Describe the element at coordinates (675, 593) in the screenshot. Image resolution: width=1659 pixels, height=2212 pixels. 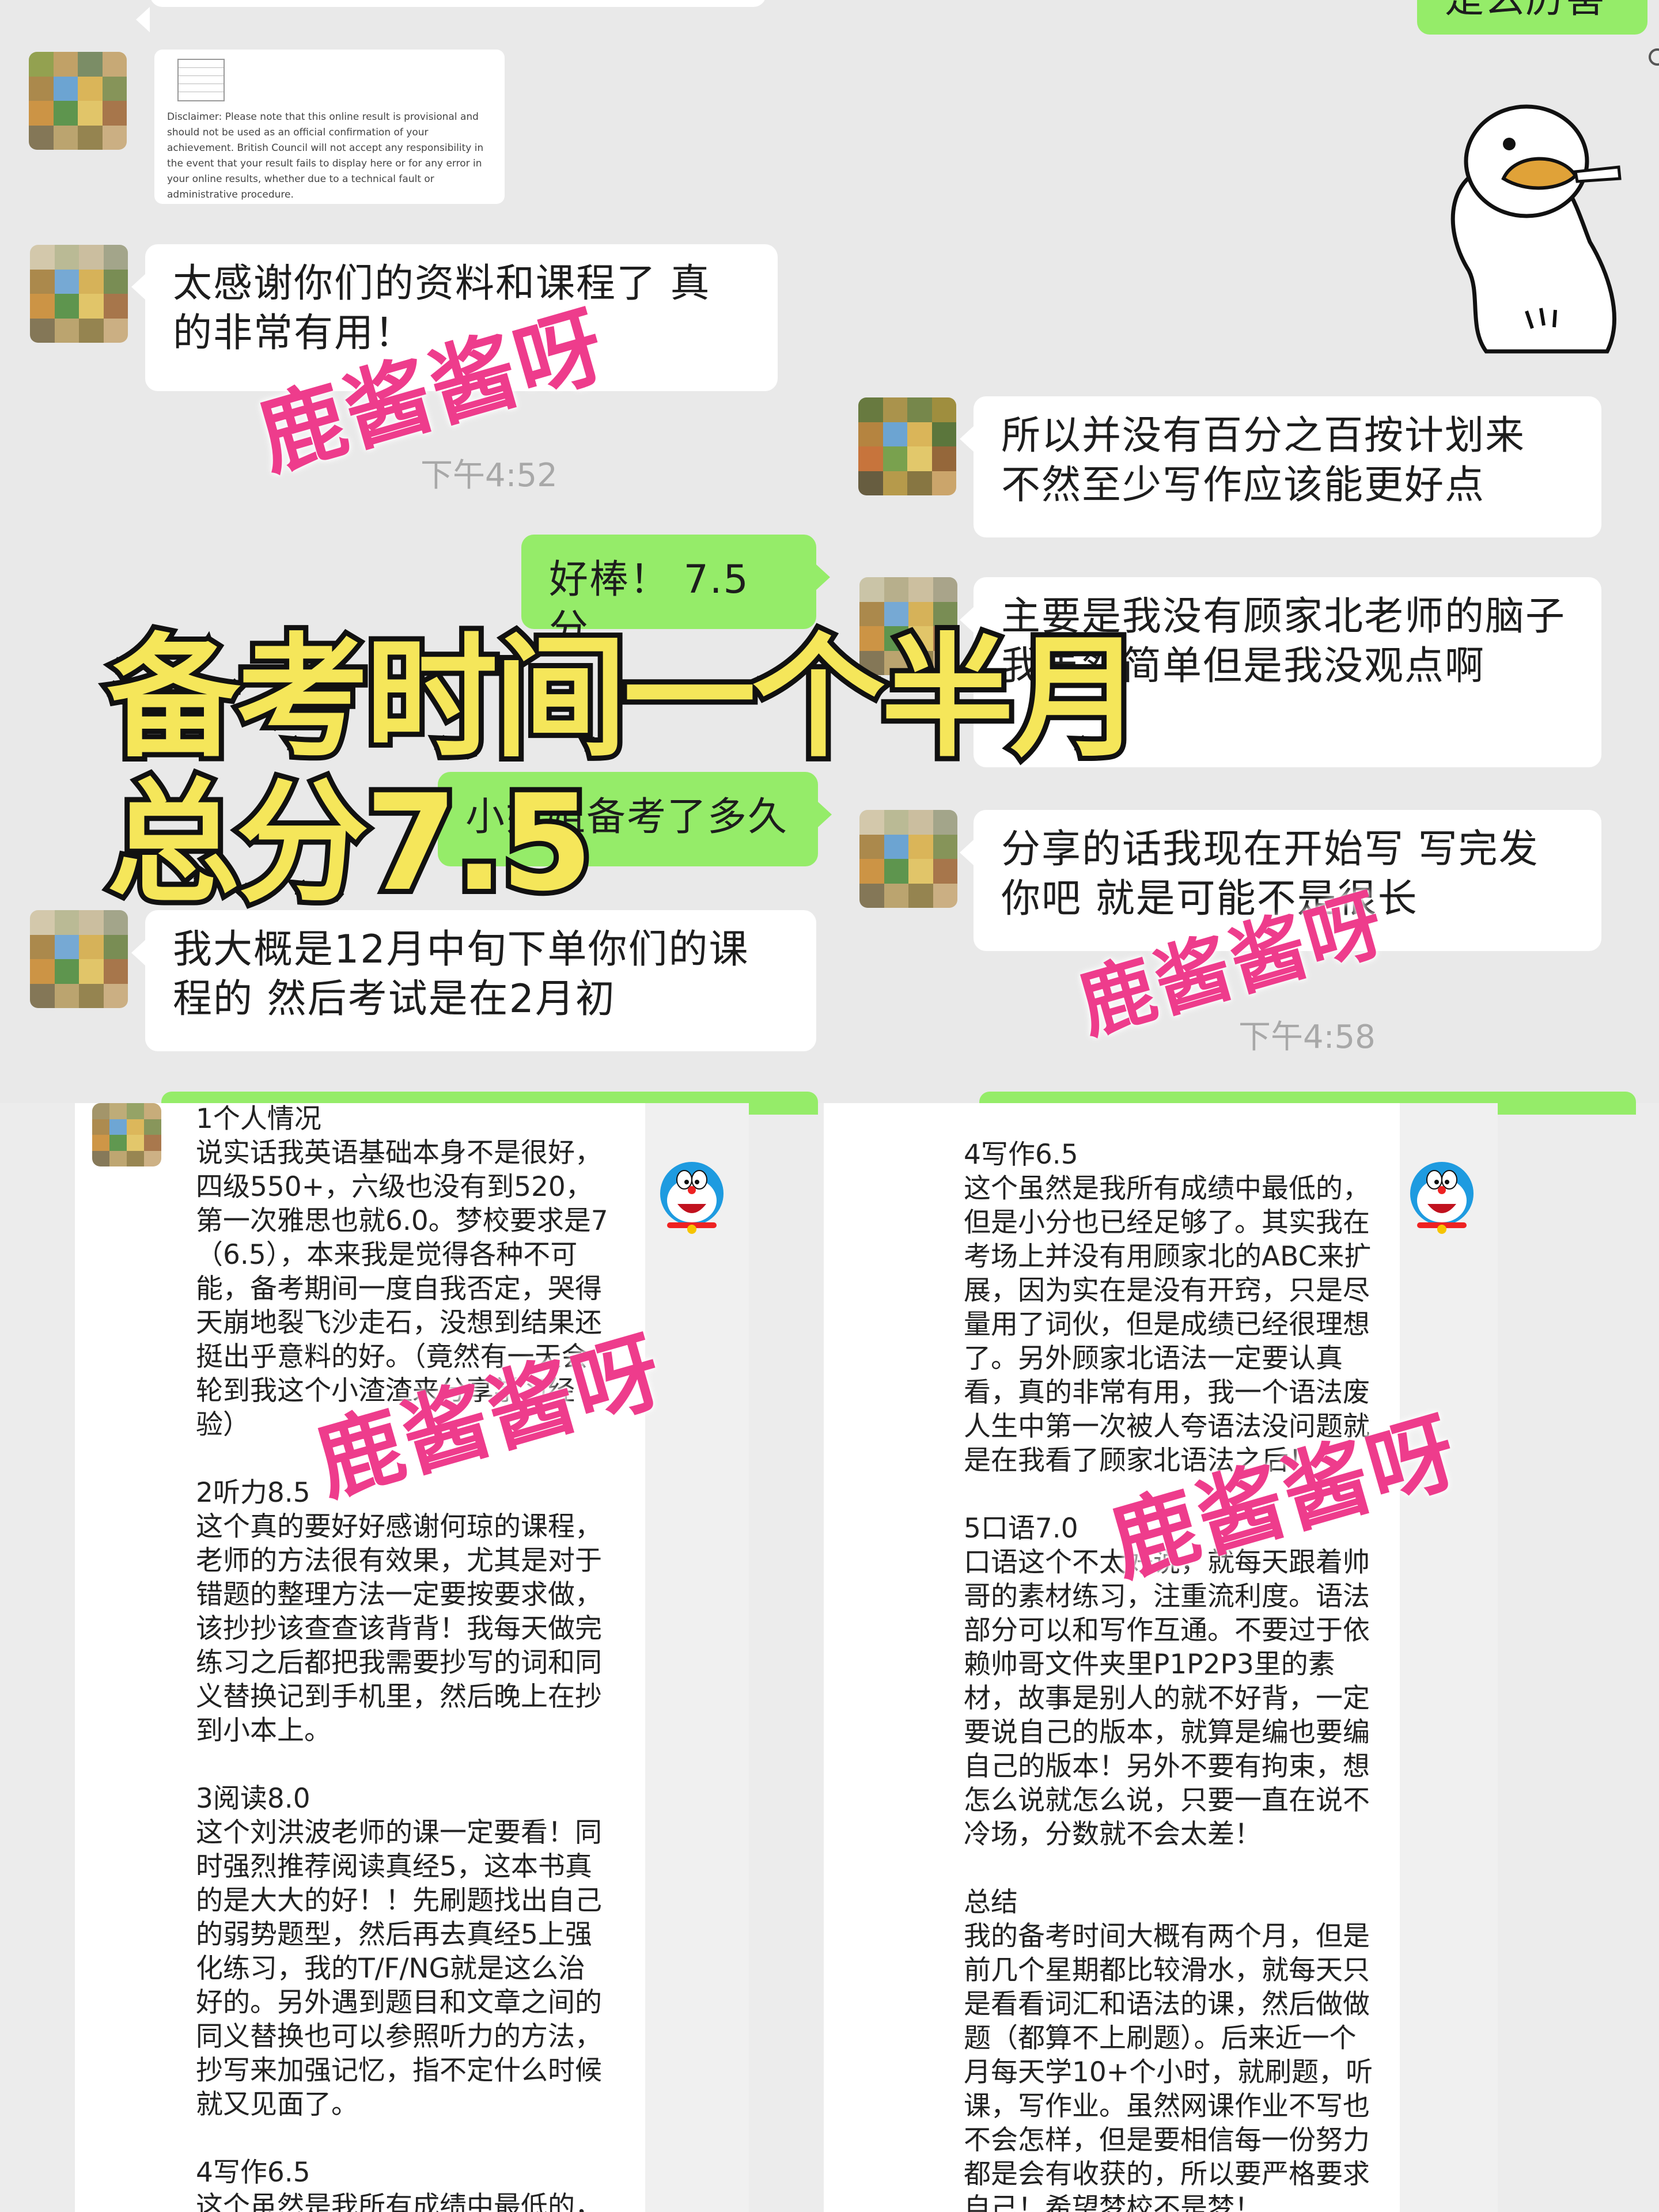
I see `message-great: 好棒！ 7.5分` at that location.